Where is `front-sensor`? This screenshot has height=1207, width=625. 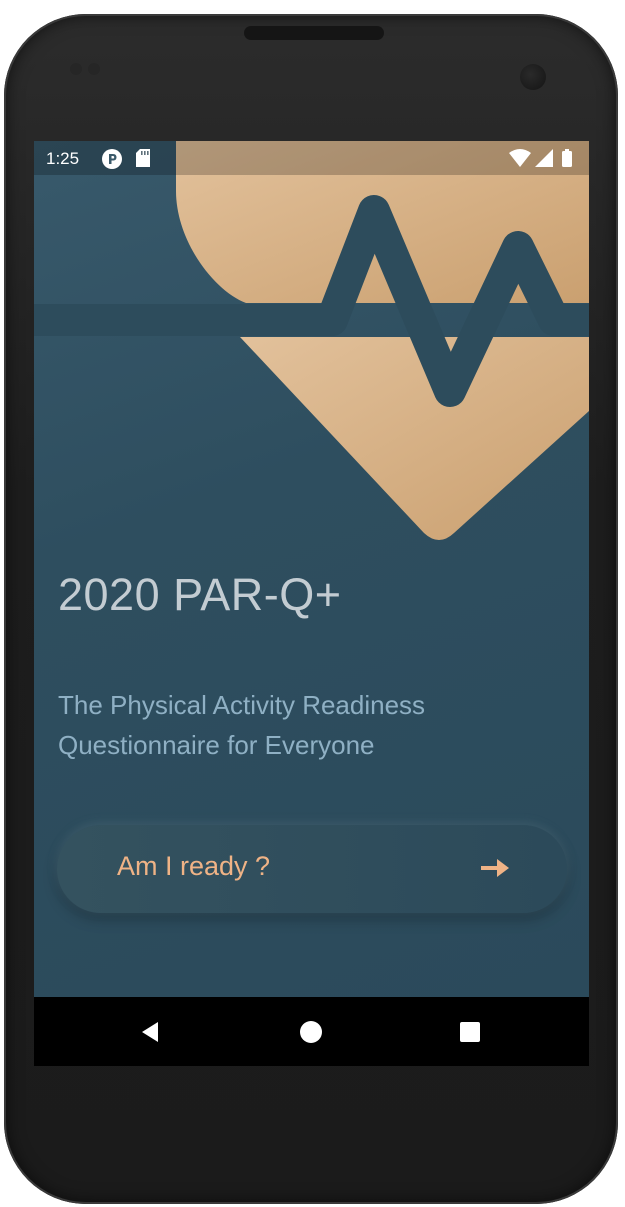 front-sensor is located at coordinates (90, 69).